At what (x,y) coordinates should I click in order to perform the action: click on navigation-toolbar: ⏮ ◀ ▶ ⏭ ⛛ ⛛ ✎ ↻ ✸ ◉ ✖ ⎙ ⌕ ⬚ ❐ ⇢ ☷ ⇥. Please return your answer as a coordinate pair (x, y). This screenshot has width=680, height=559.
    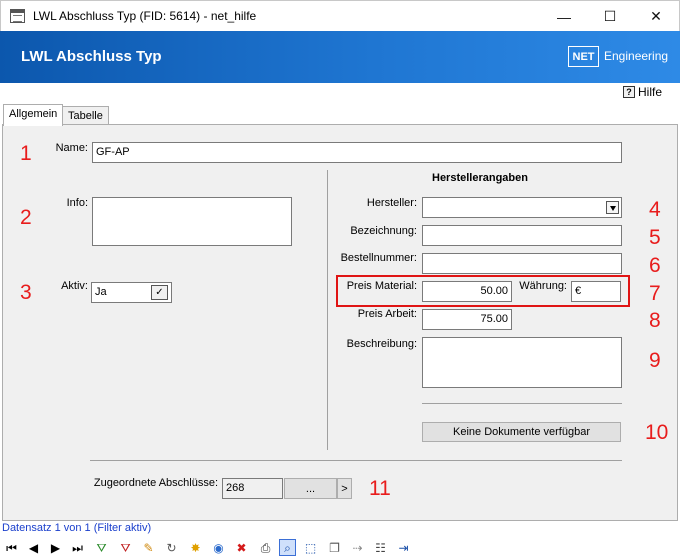
    Looking at the image, I should click on (340, 548).